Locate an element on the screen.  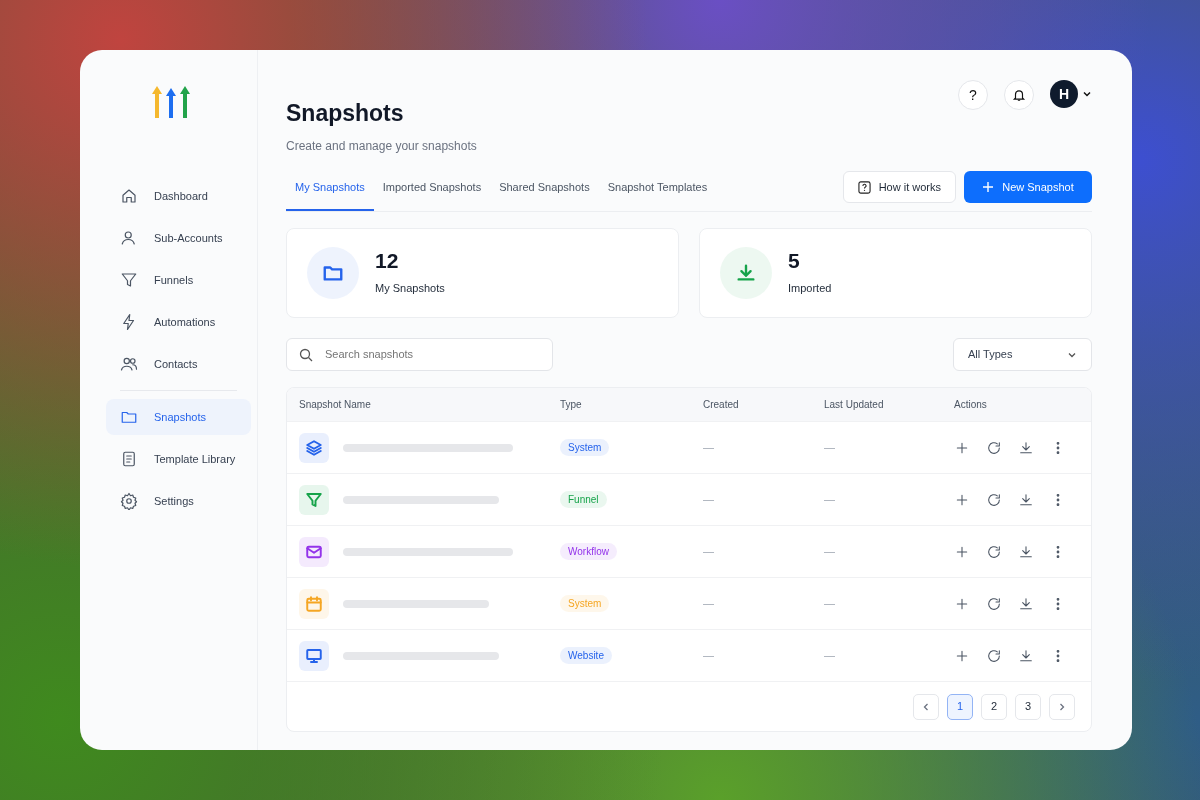
chevron-left-icon is located at coordinates (926, 706).